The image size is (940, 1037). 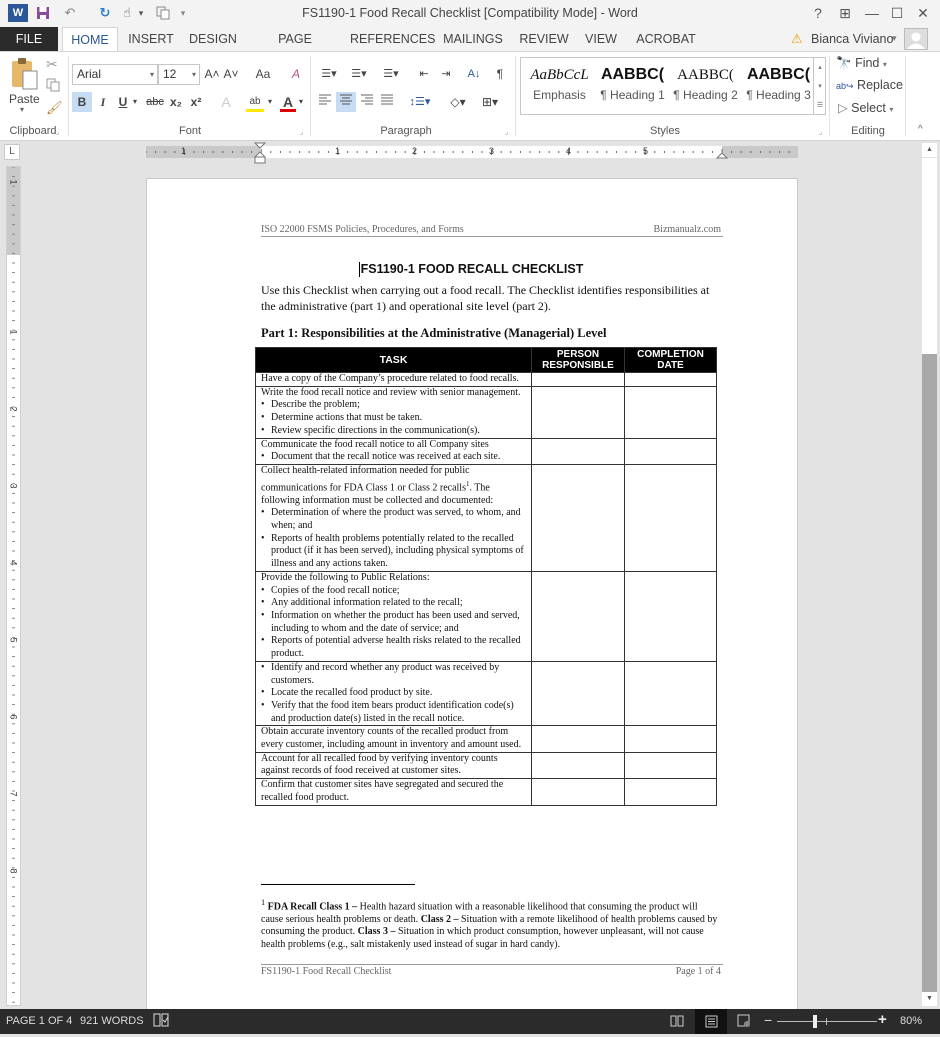 What do you see at coordinates (897, 13) in the screenshot?
I see `maximize-button: ☐` at bounding box center [897, 13].